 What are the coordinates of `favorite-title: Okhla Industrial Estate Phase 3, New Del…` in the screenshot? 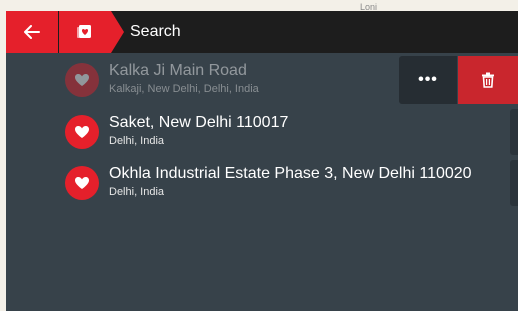 It's located at (290, 173).